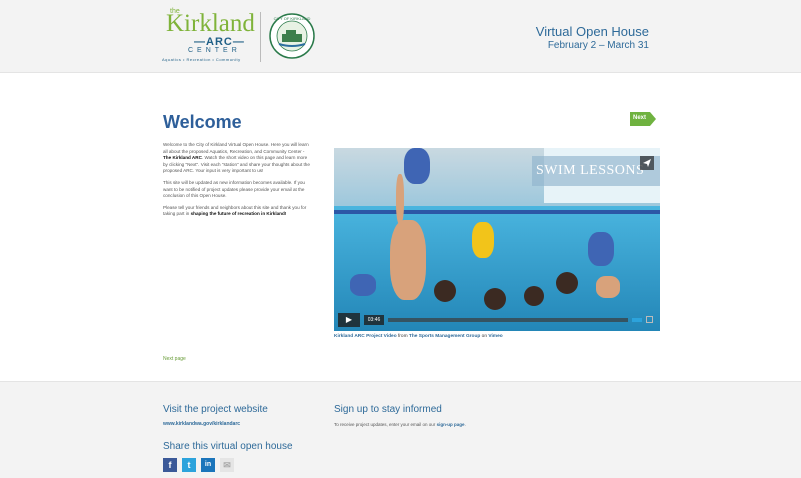  Describe the element at coordinates (608, 287) in the screenshot. I see `video-kid-face` at that location.